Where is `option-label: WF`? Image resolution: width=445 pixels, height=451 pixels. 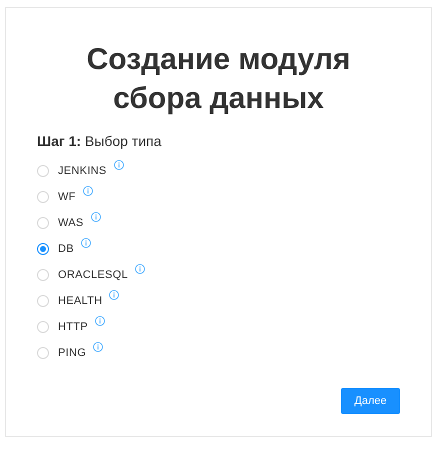 option-label: WF is located at coordinates (67, 197).